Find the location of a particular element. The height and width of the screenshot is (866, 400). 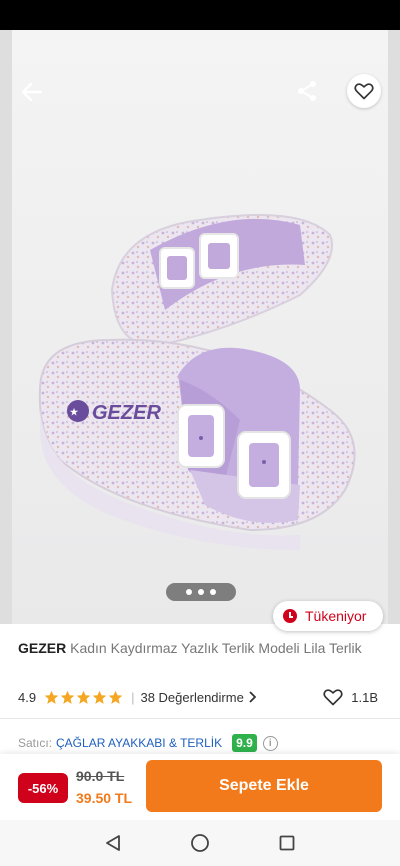

nav-home-button is located at coordinates (200, 843).